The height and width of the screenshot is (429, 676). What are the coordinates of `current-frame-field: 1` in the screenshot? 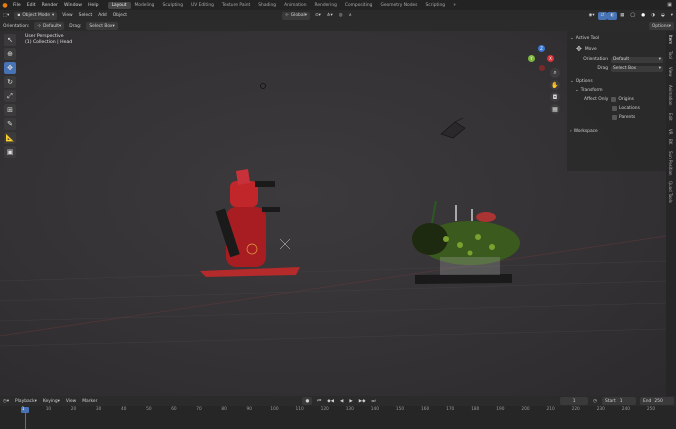 It's located at (574, 401).